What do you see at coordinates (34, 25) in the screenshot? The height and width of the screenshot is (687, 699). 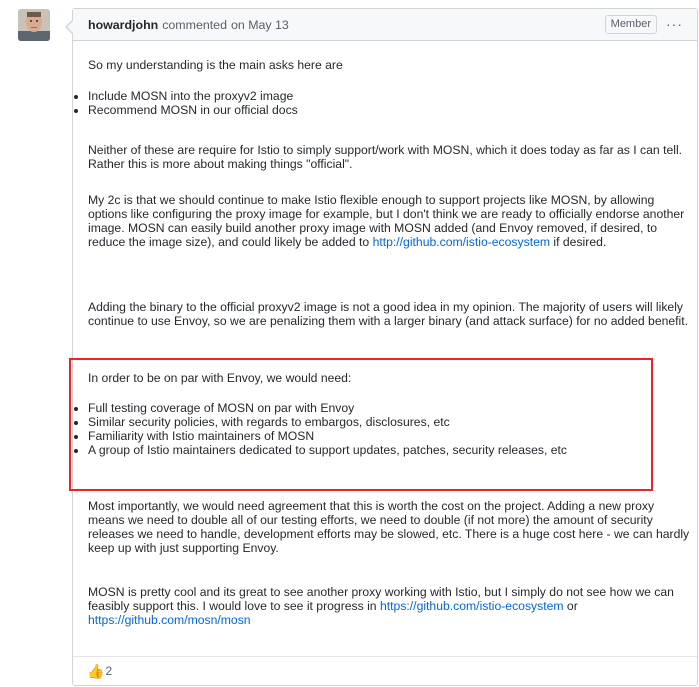 I see `avatar` at bounding box center [34, 25].